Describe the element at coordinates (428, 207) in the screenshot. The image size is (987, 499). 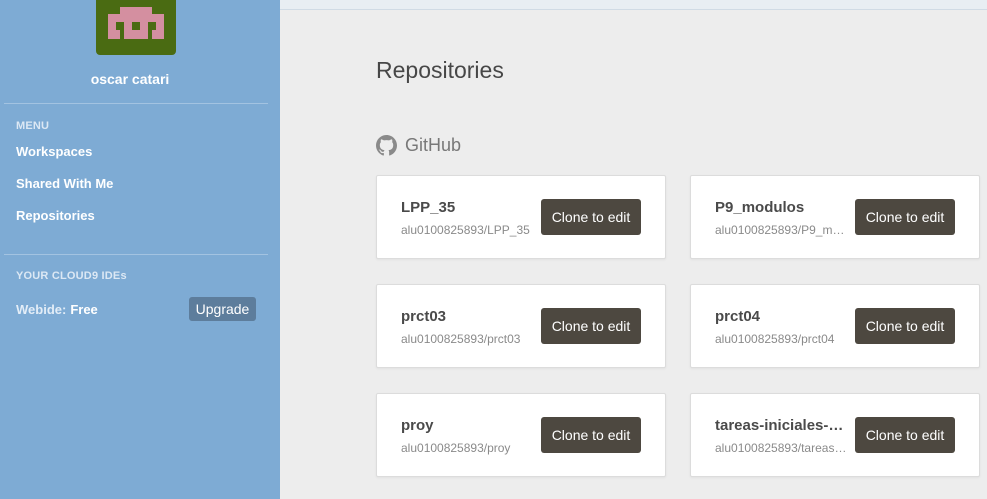
I see `repo-name: LPP_35` at that location.